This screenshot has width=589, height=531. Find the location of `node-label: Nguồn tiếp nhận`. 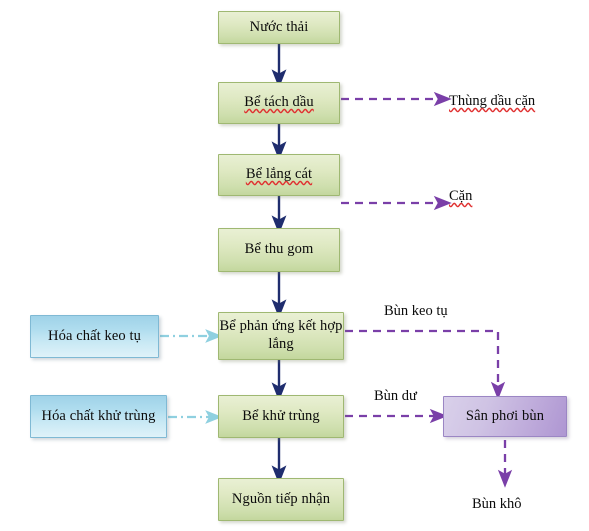

node-label: Nguồn tiếp nhận is located at coordinates (281, 498).